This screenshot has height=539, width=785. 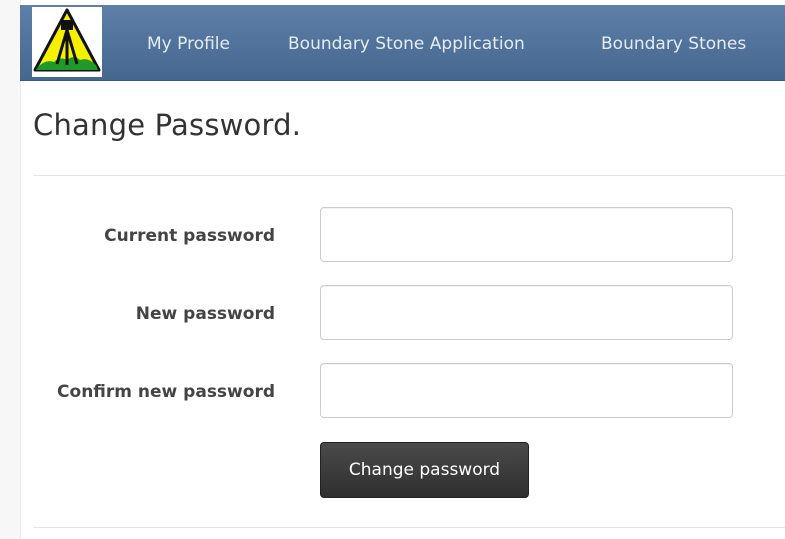 I want to click on confirm-password-label: Confirm new password, so click(x=166, y=392).